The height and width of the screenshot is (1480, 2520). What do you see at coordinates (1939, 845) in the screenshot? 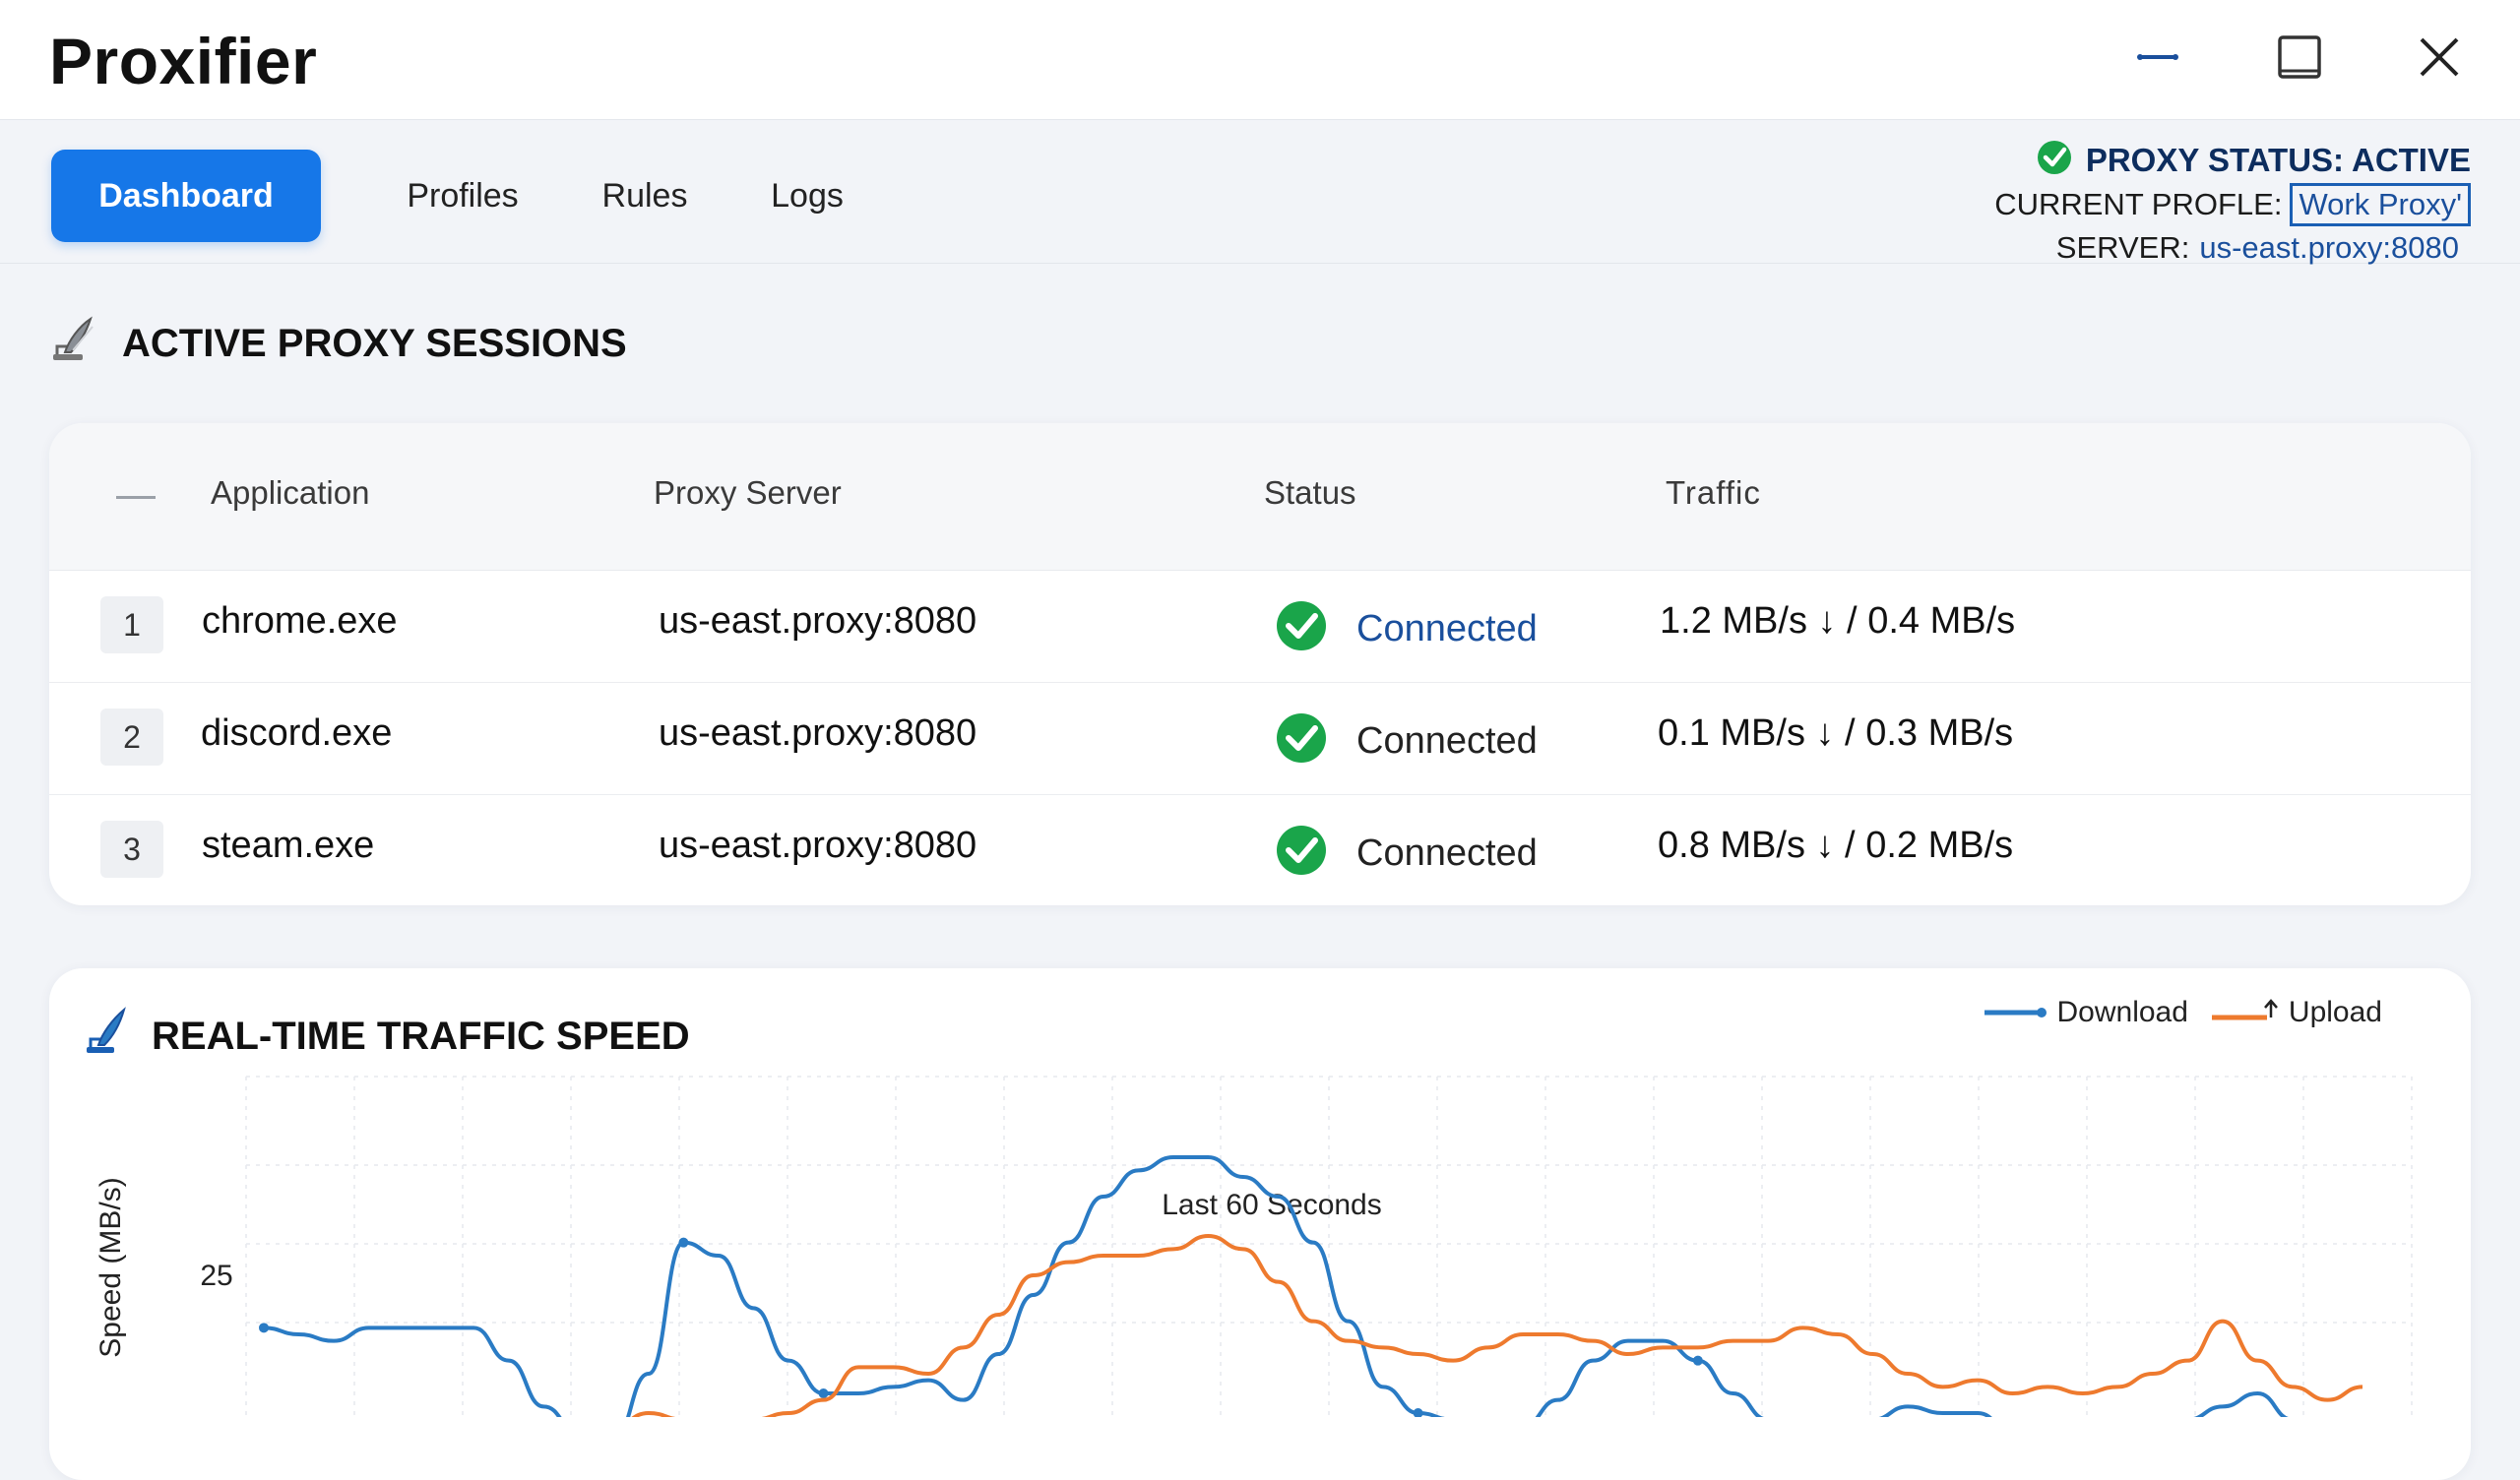
I see `traffic-up: 0.2 MB/s` at bounding box center [1939, 845].